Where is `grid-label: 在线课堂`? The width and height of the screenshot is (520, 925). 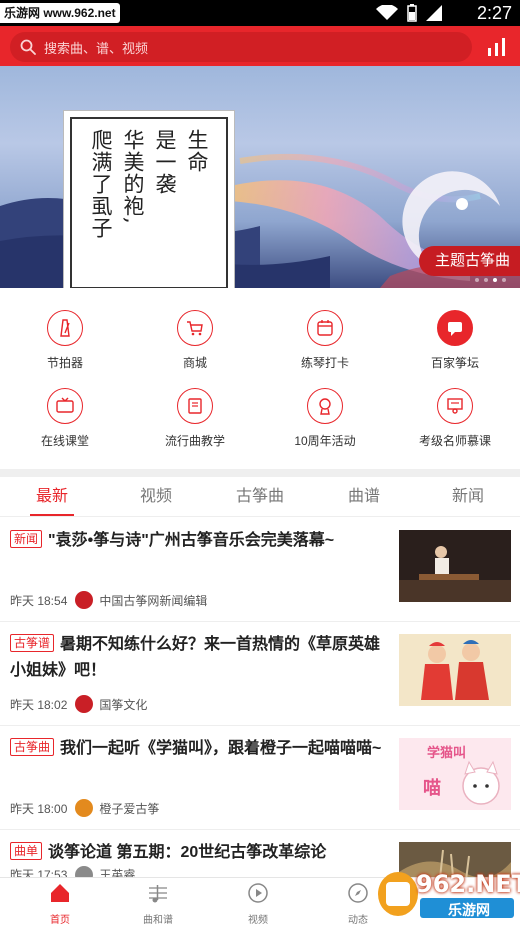 grid-label: 在线课堂 is located at coordinates (64, 441).